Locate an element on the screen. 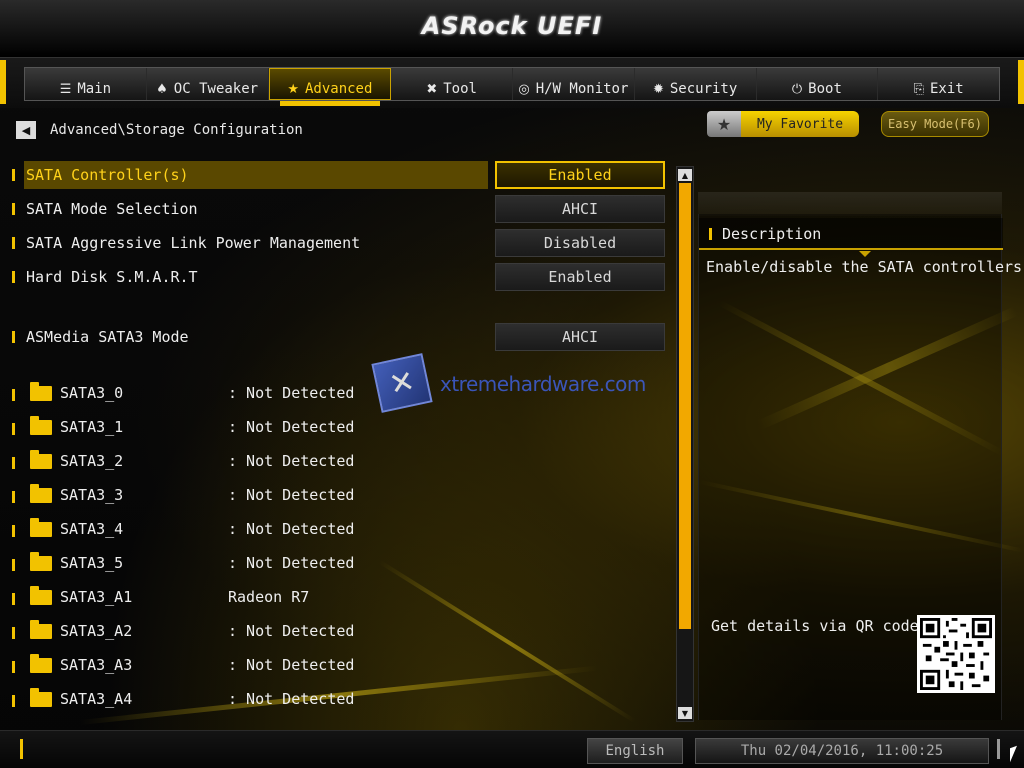 The image size is (1024, 768). drive-row: SATA3_A2 : Not Detected is located at coordinates (222, 632).